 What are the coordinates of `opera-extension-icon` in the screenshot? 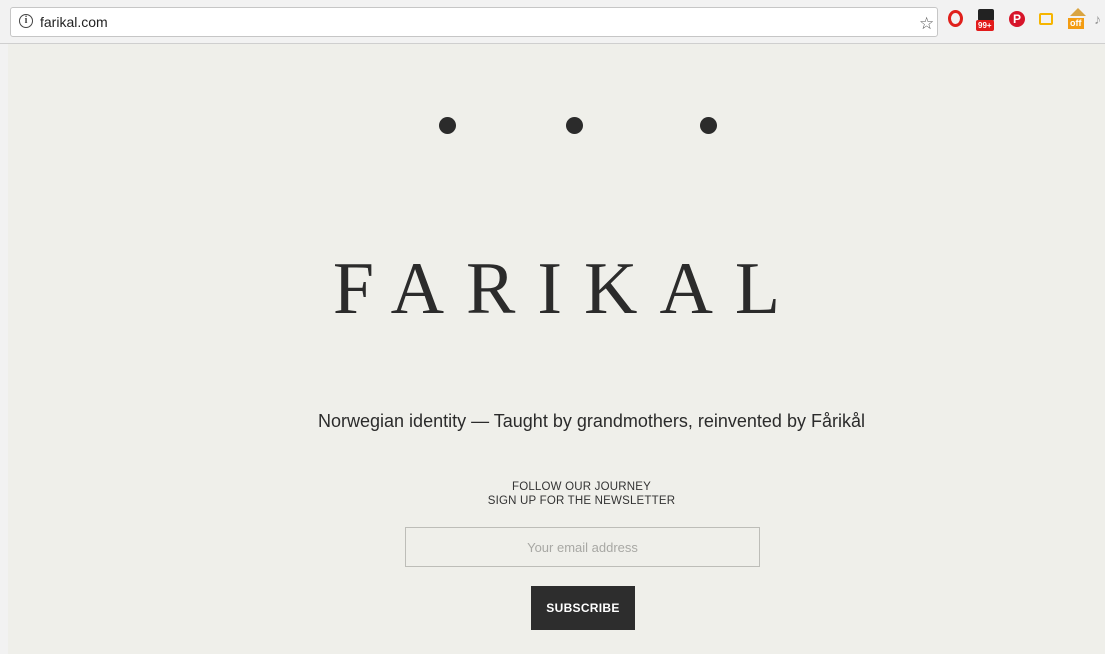 It's located at (955, 18).